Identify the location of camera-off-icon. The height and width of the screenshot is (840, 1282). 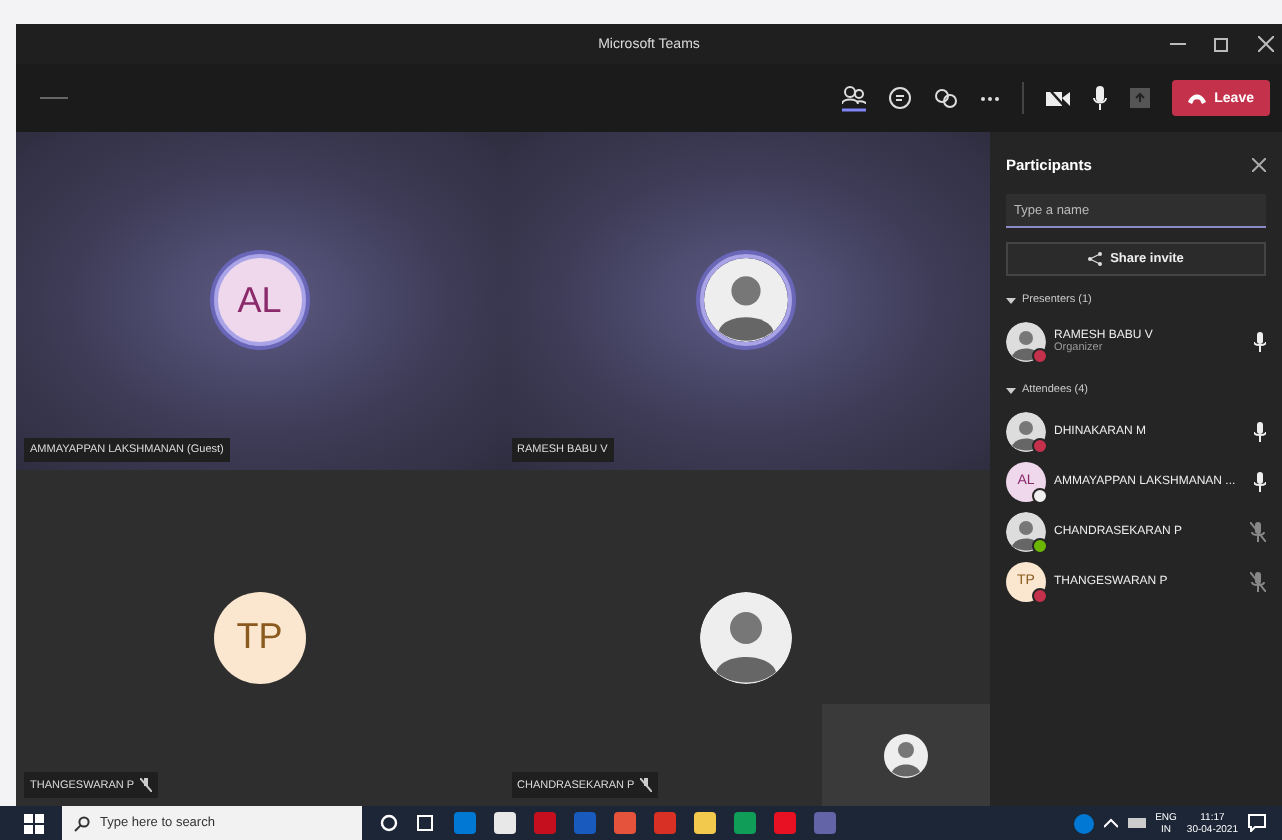
(1058, 98).